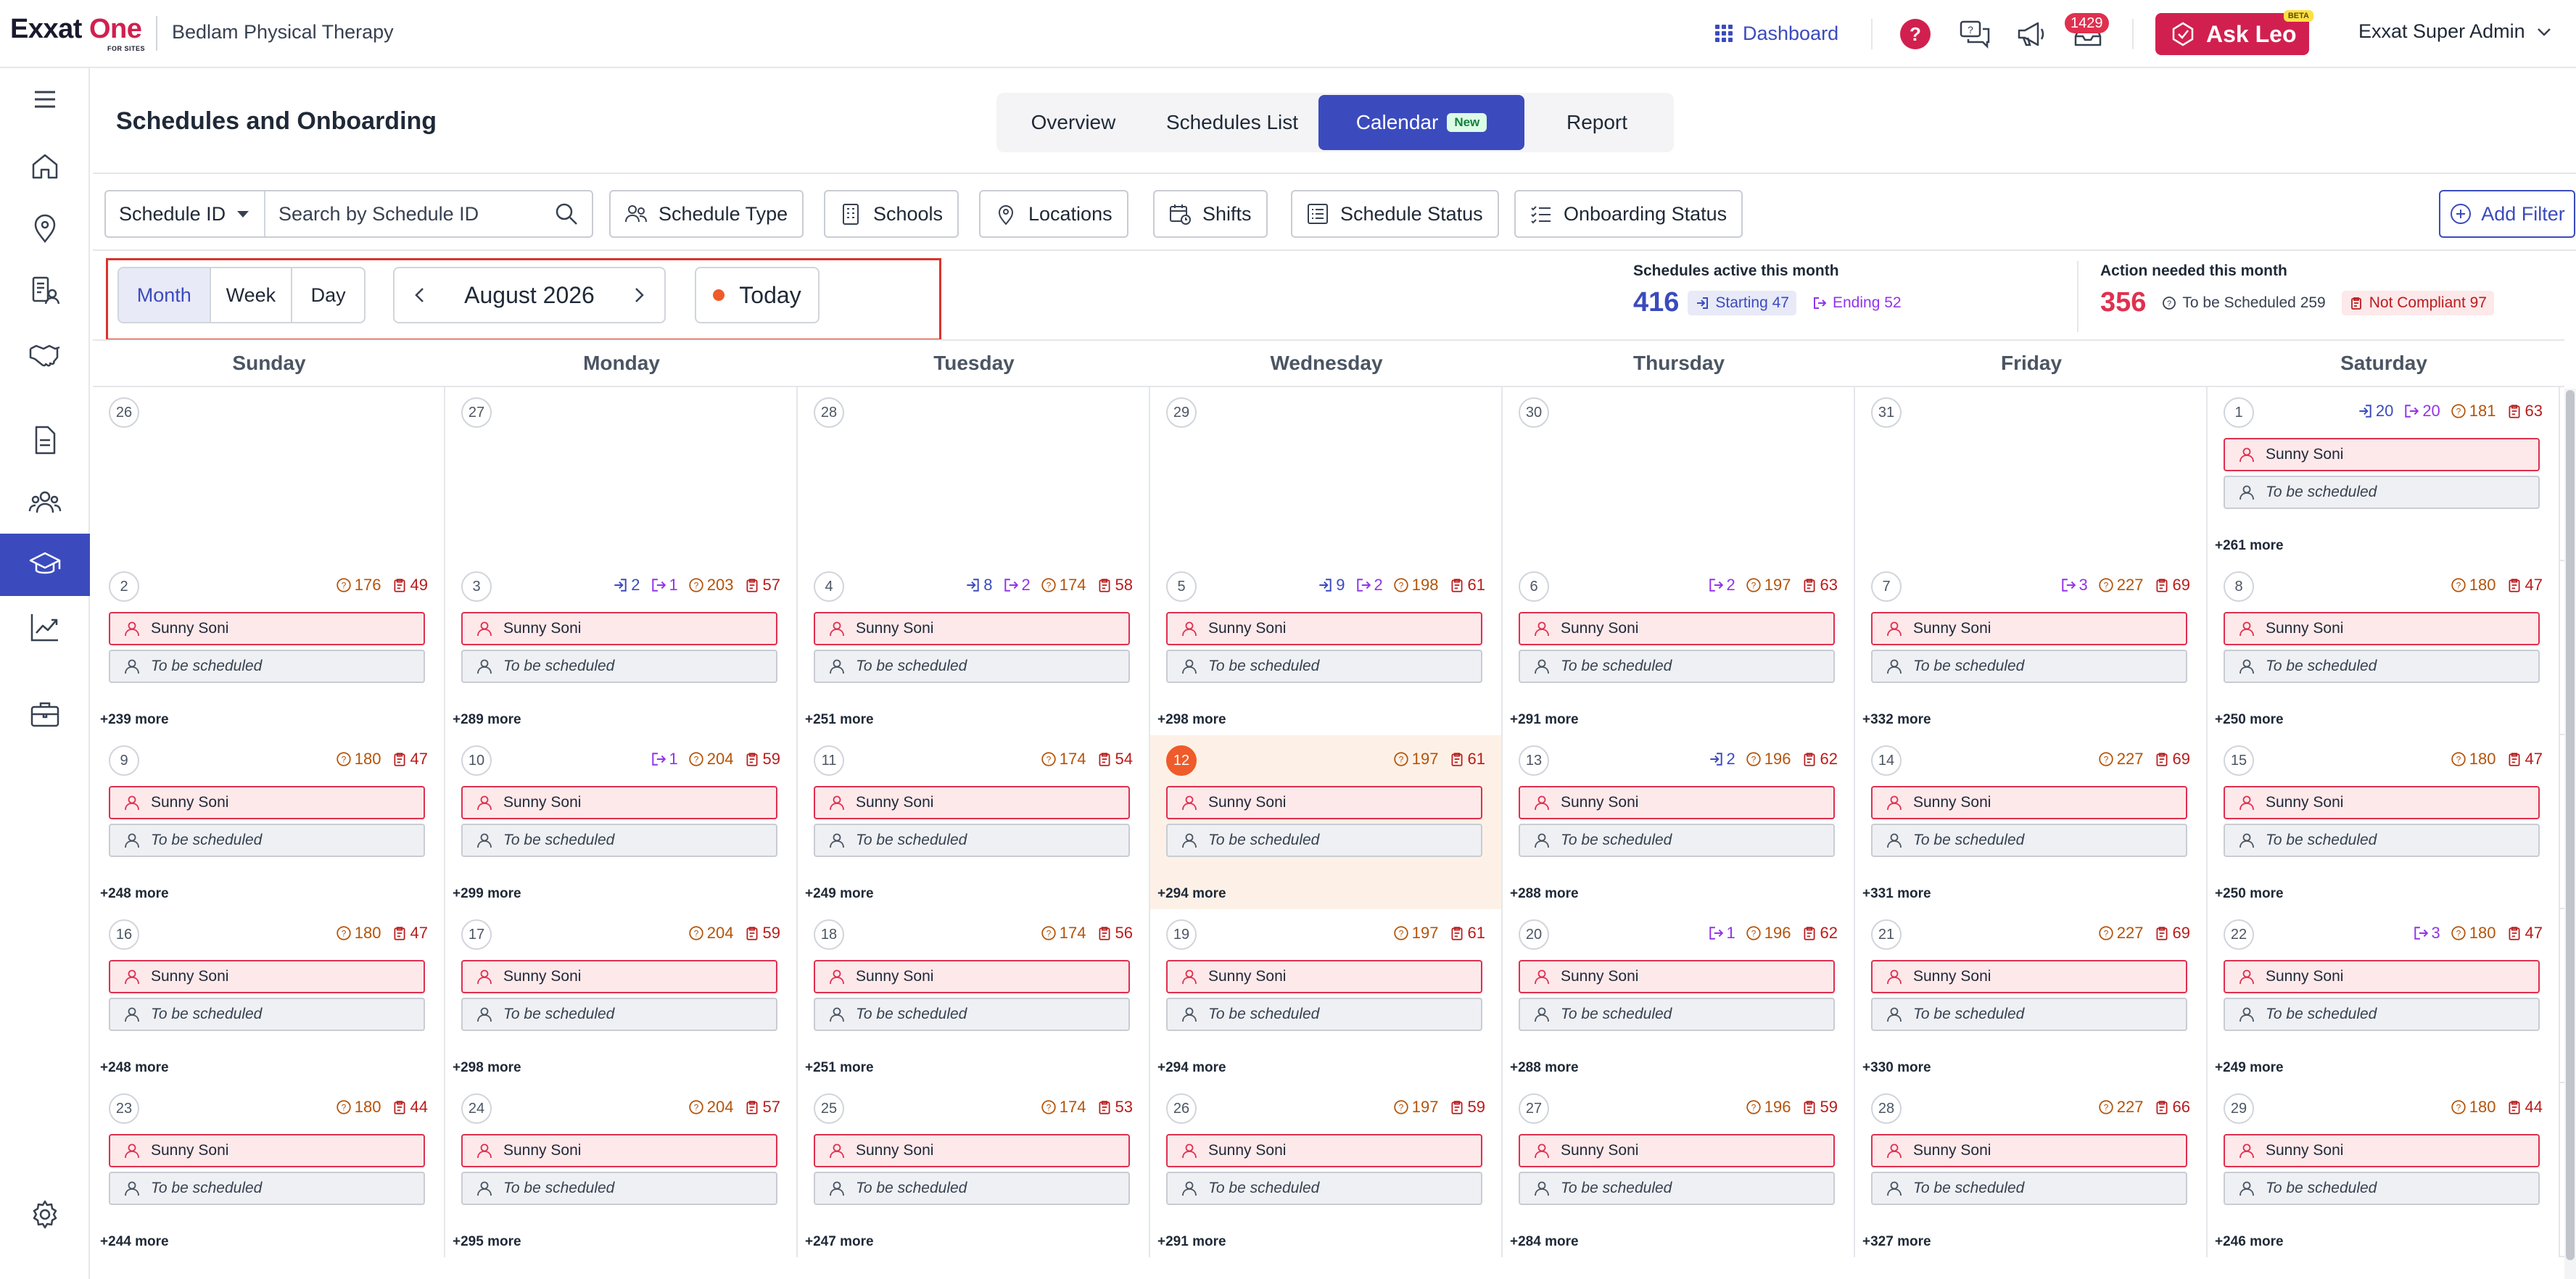 The image size is (2576, 1279). What do you see at coordinates (1210, 214) in the screenshot?
I see `shifts-filter: Shifts` at bounding box center [1210, 214].